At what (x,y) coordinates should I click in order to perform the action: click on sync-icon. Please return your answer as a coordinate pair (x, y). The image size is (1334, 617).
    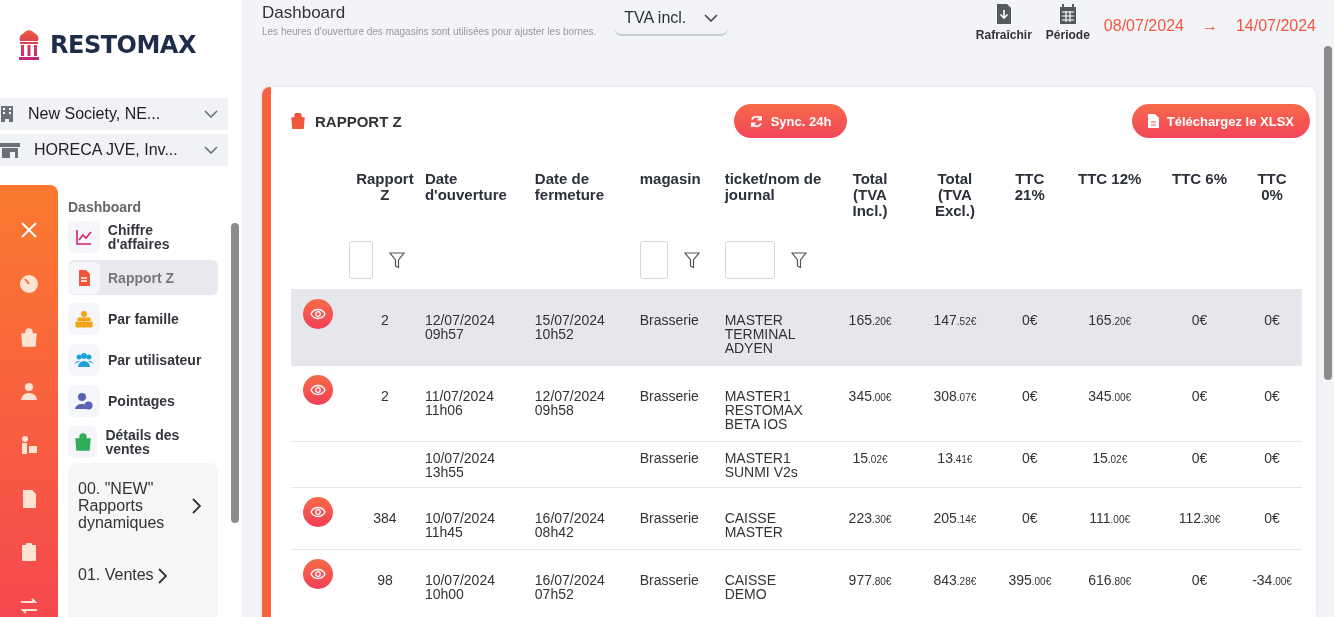
    Looking at the image, I should click on (756, 121).